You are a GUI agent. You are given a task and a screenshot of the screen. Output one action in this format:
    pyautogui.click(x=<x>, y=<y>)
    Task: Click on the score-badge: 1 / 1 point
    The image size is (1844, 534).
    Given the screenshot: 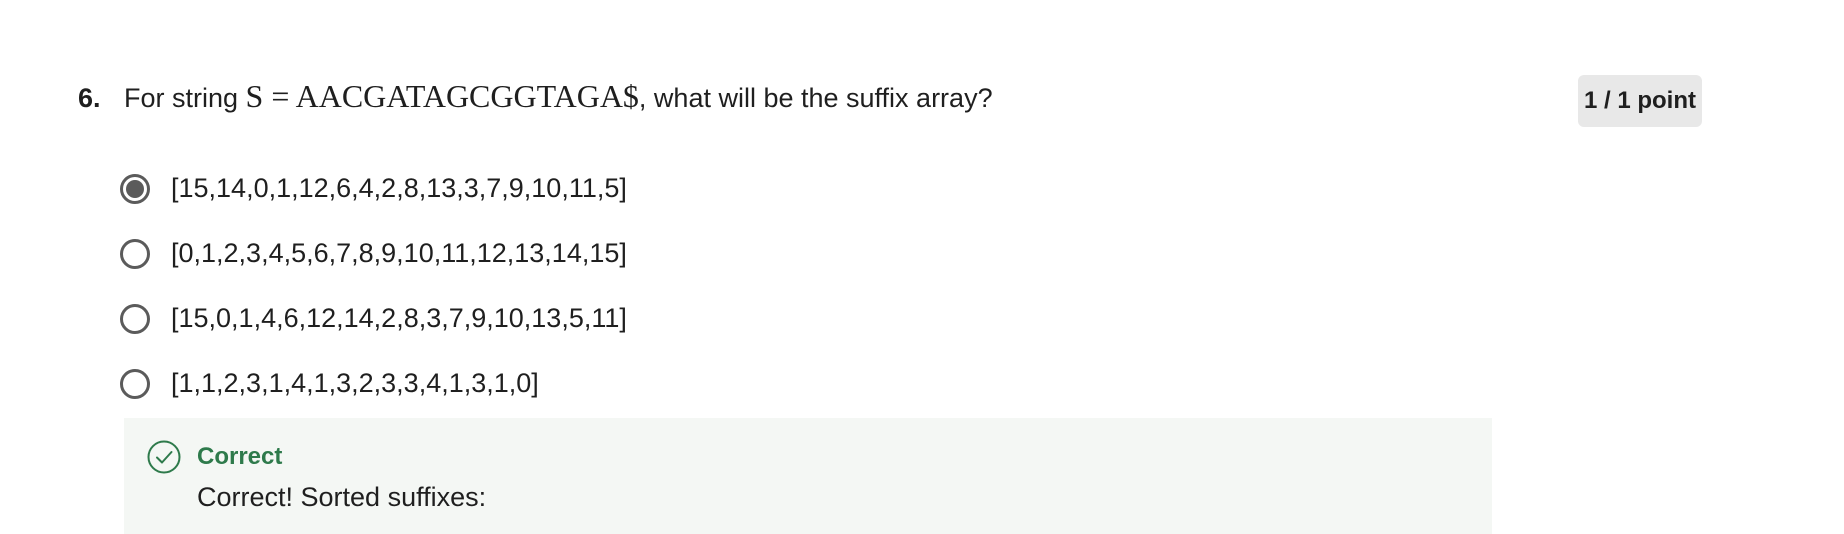 What is the action you would take?
    pyautogui.click(x=1640, y=101)
    